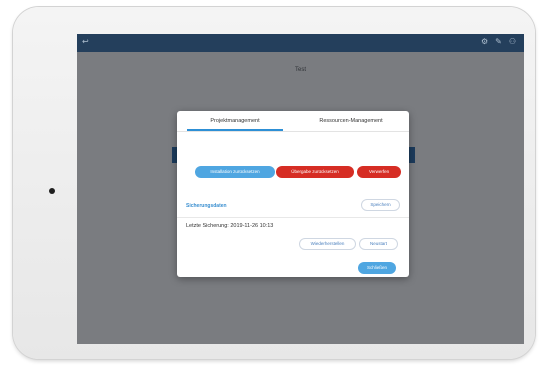 The width and height of the screenshot is (548, 367). Describe the element at coordinates (484, 41) in the screenshot. I see `settings-icon: ⚙` at that location.